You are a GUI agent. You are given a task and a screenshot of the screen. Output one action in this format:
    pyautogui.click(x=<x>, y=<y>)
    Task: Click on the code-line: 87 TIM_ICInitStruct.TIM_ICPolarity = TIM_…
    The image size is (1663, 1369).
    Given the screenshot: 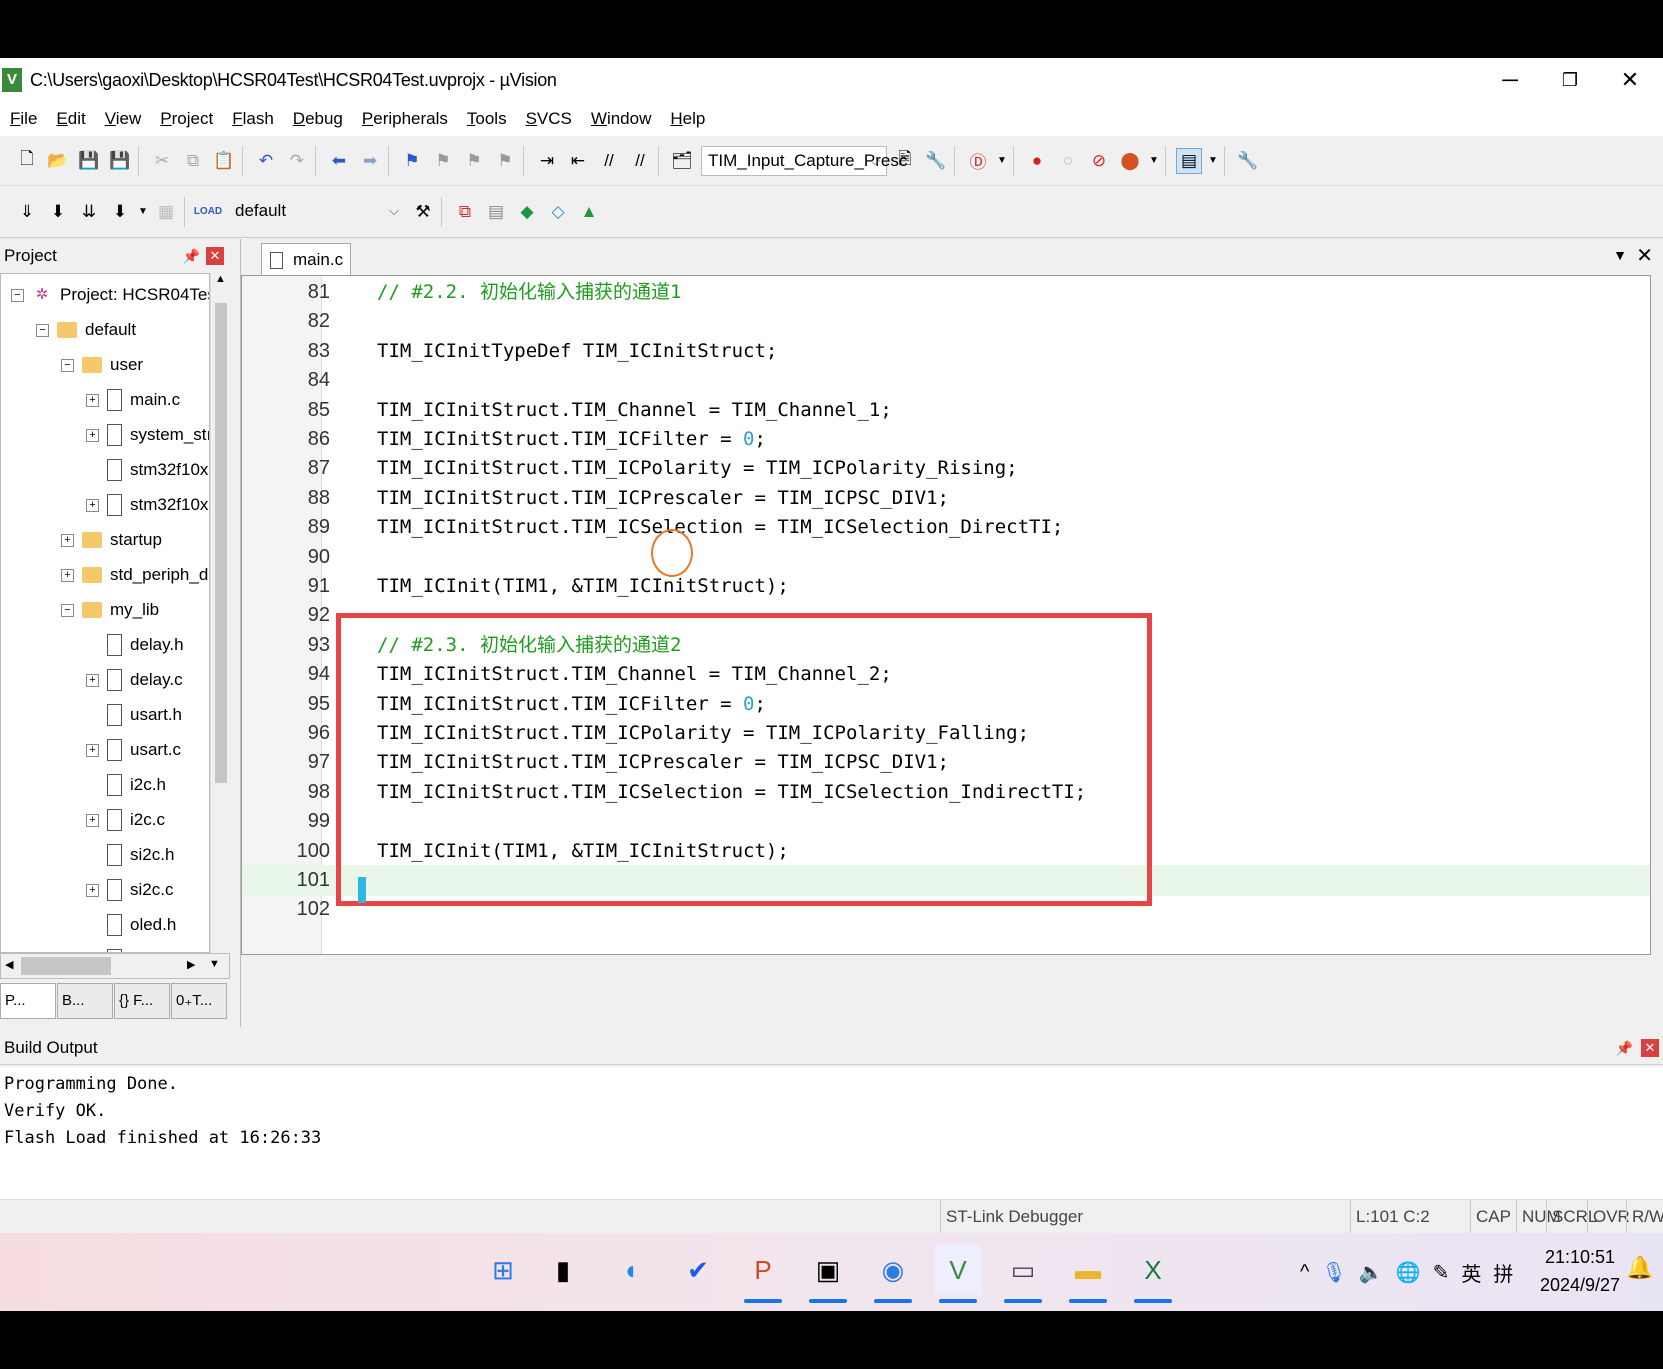 What is the action you would take?
    pyautogui.click(x=946, y=468)
    